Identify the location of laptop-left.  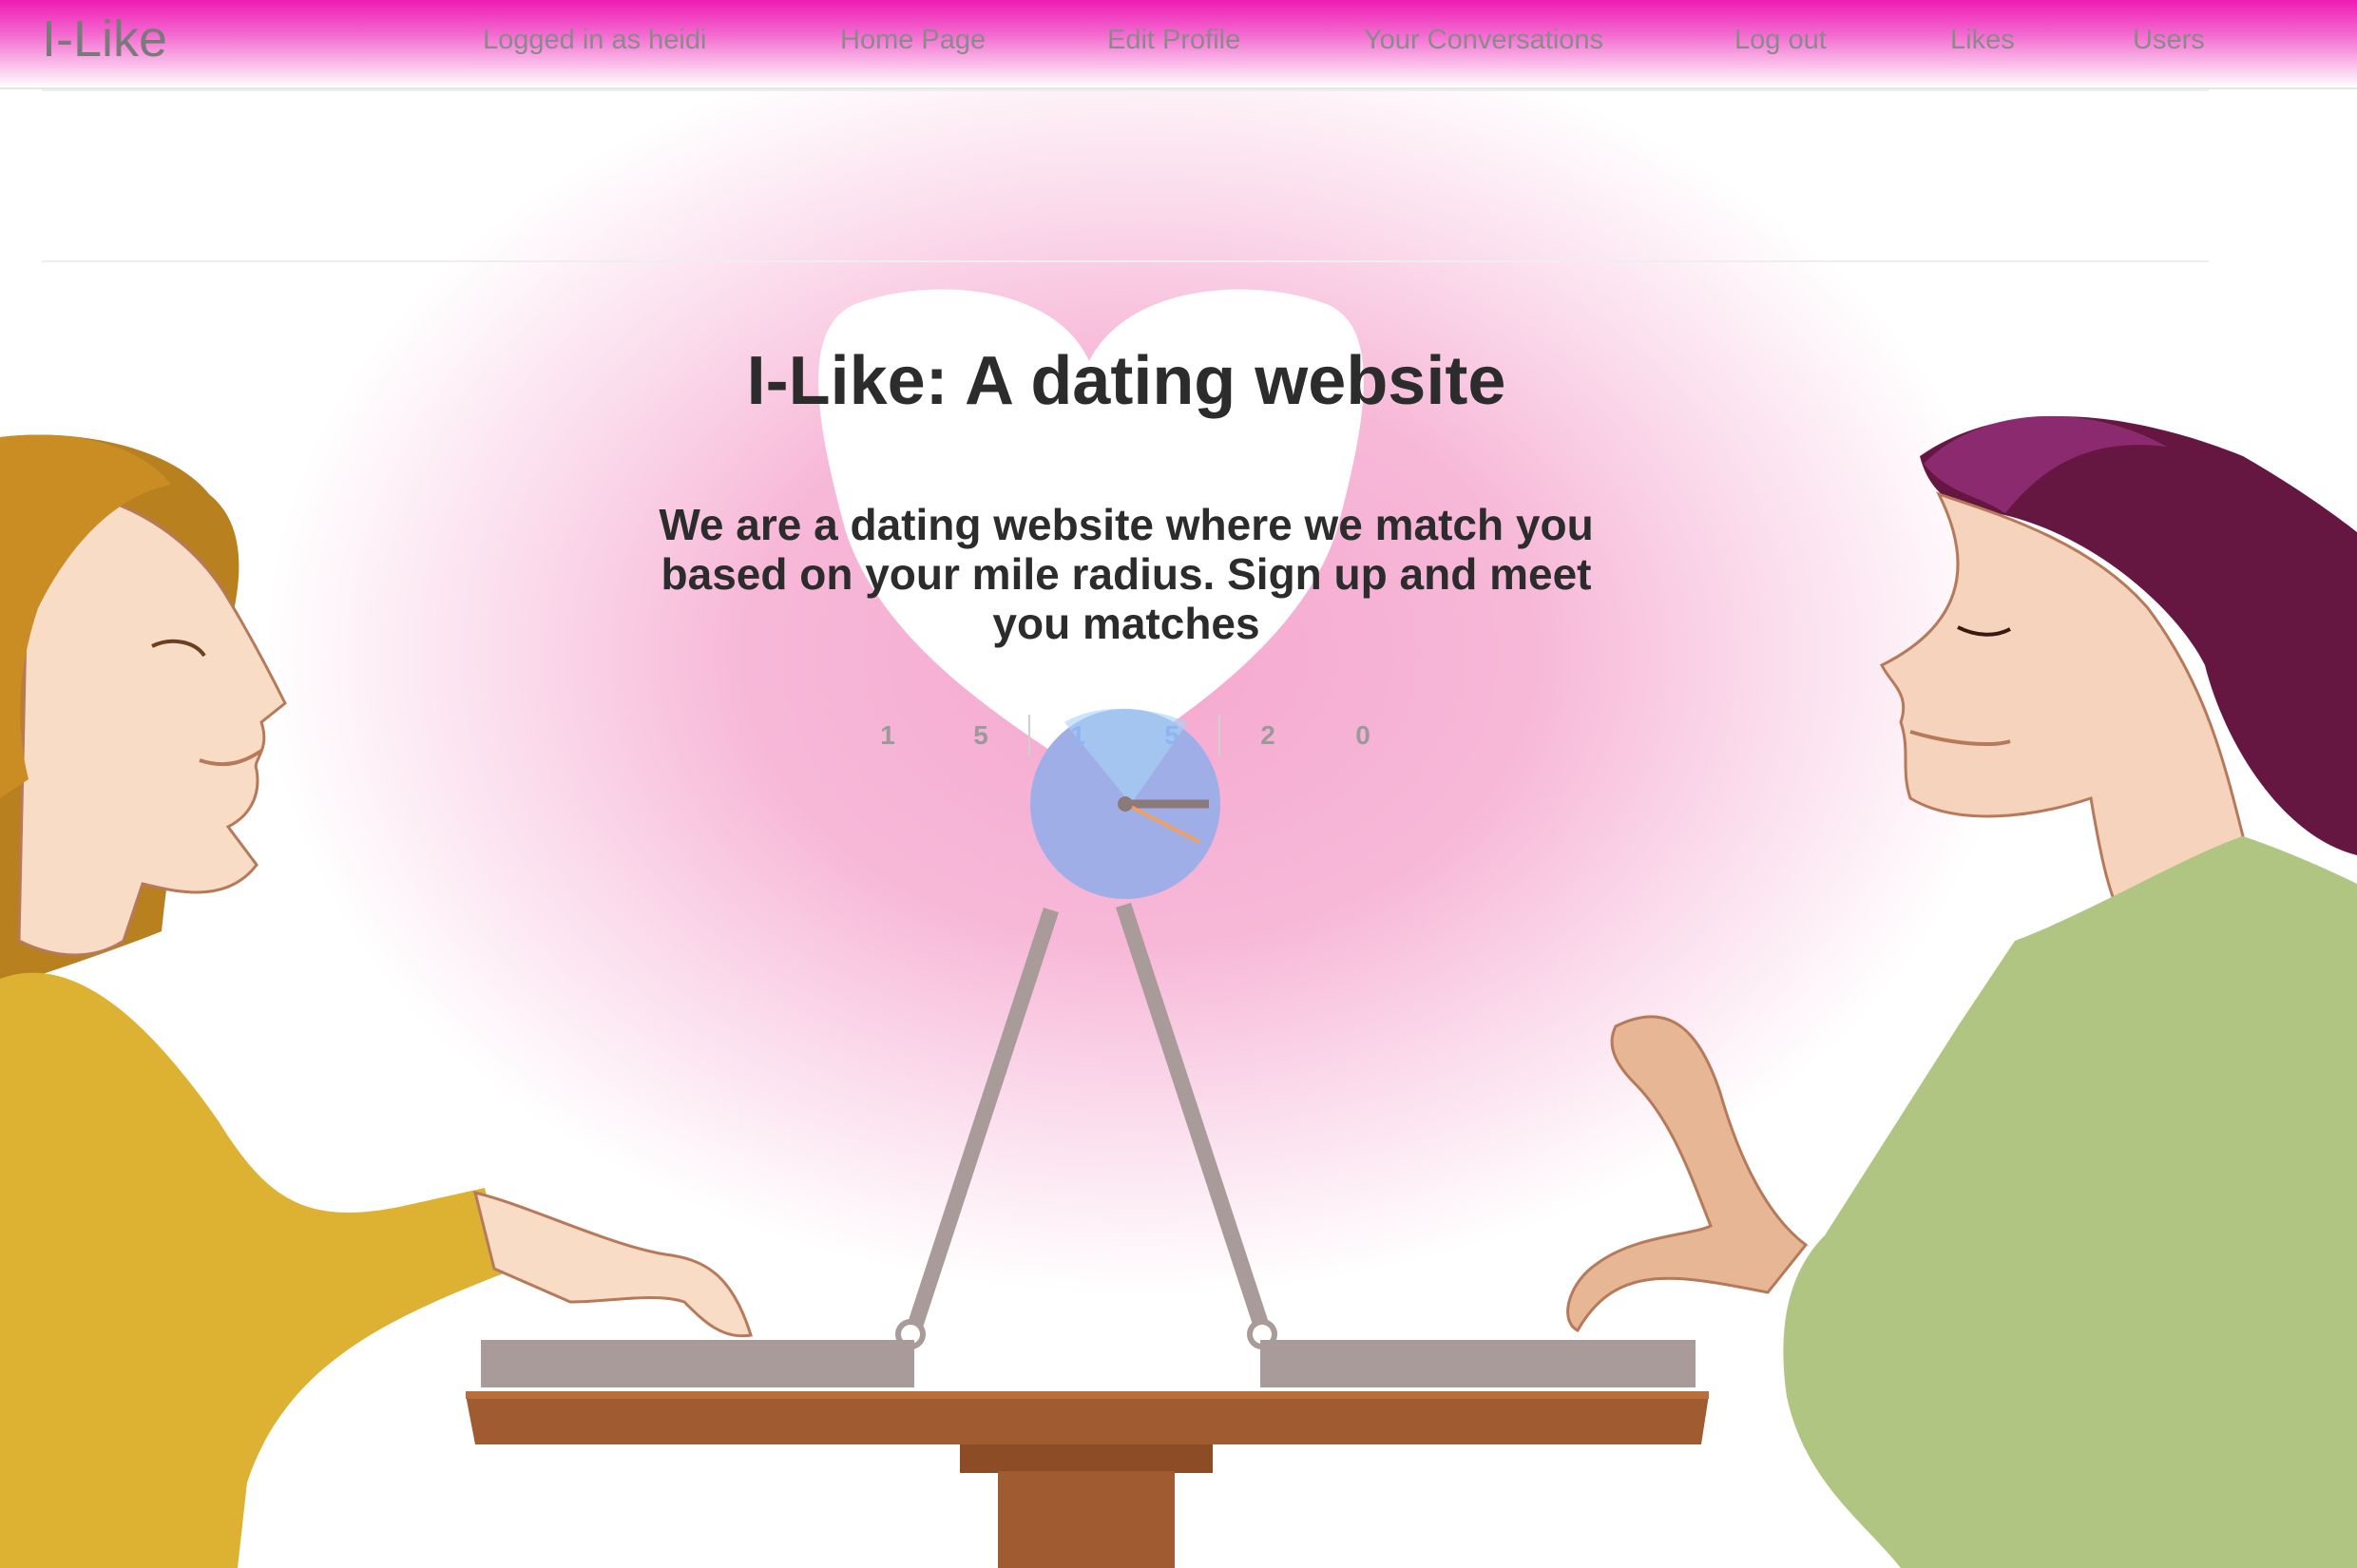
(770, 1148).